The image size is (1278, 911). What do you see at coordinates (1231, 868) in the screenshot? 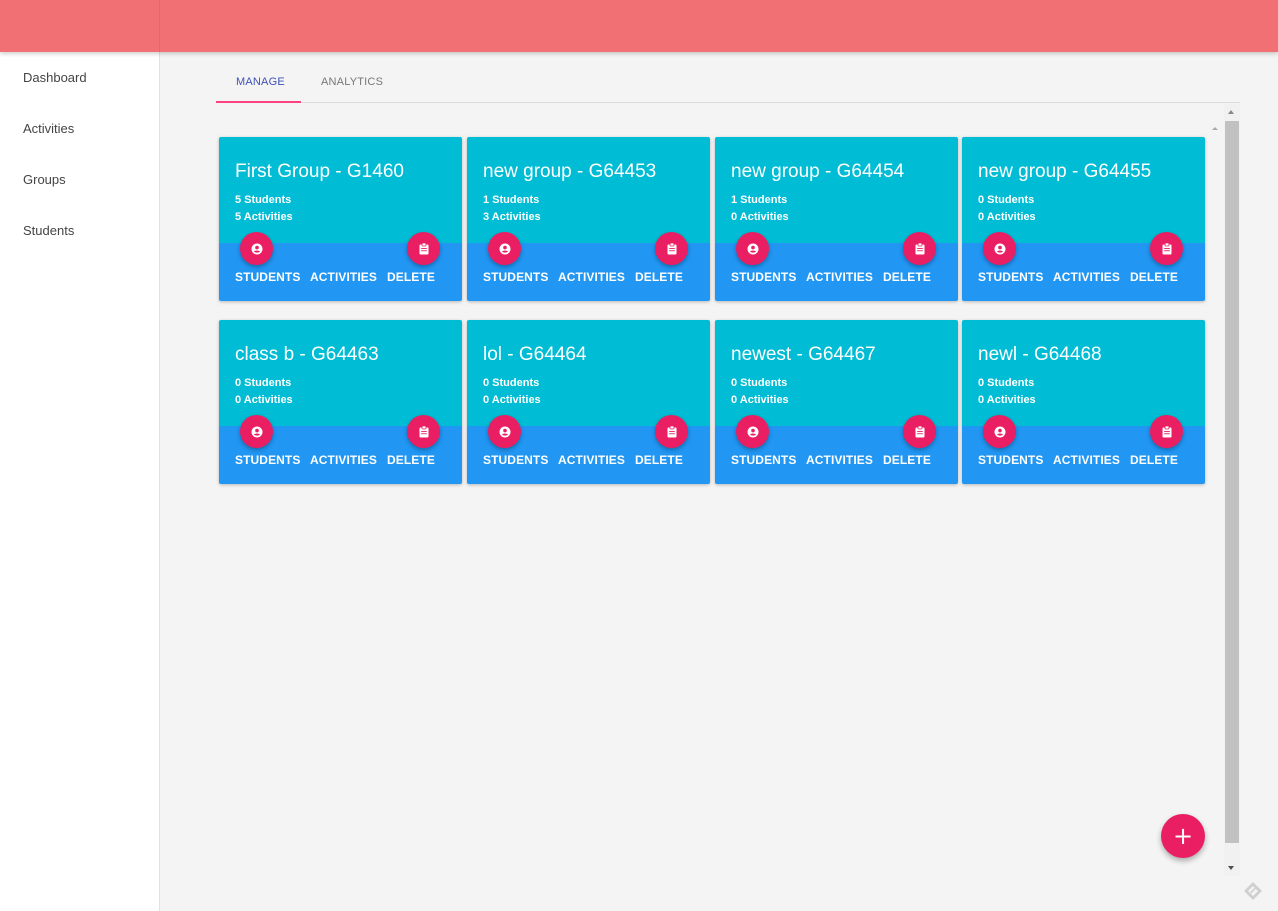
I see `scroll-down-arrow-icon` at bounding box center [1231, 868].